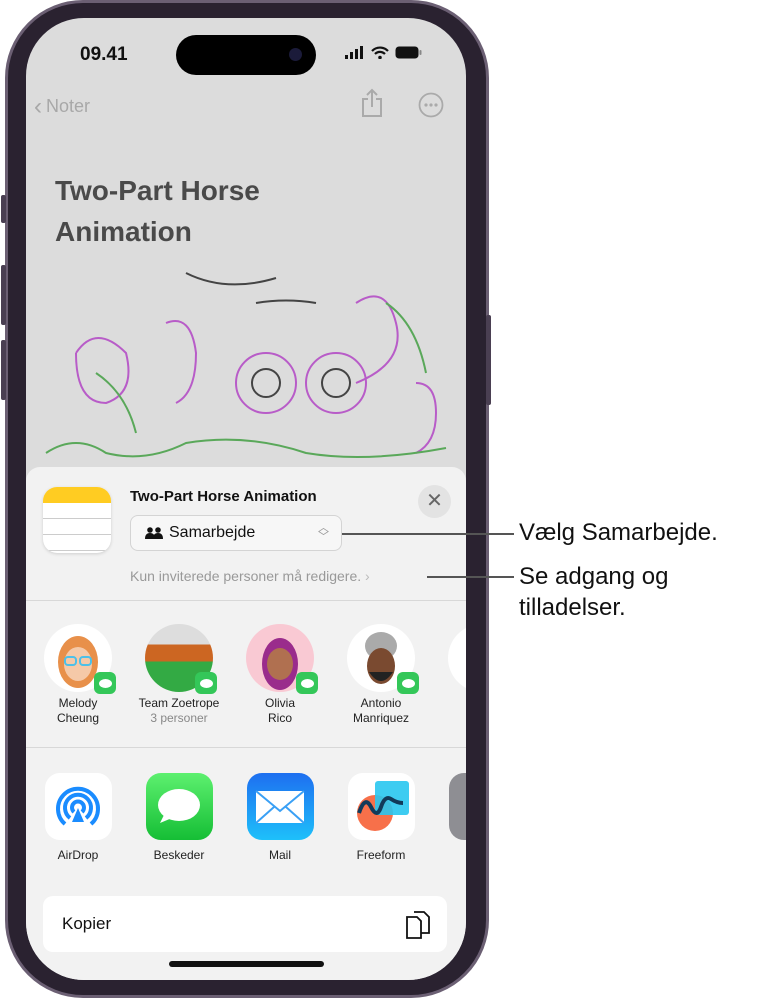 This screenshot has height=998, width=769. What do you see at coordinates (618, 532) in the screenshot?
I see `callout-collaborate: Vælg Samarbejde.` at bounding box center [618, 532].